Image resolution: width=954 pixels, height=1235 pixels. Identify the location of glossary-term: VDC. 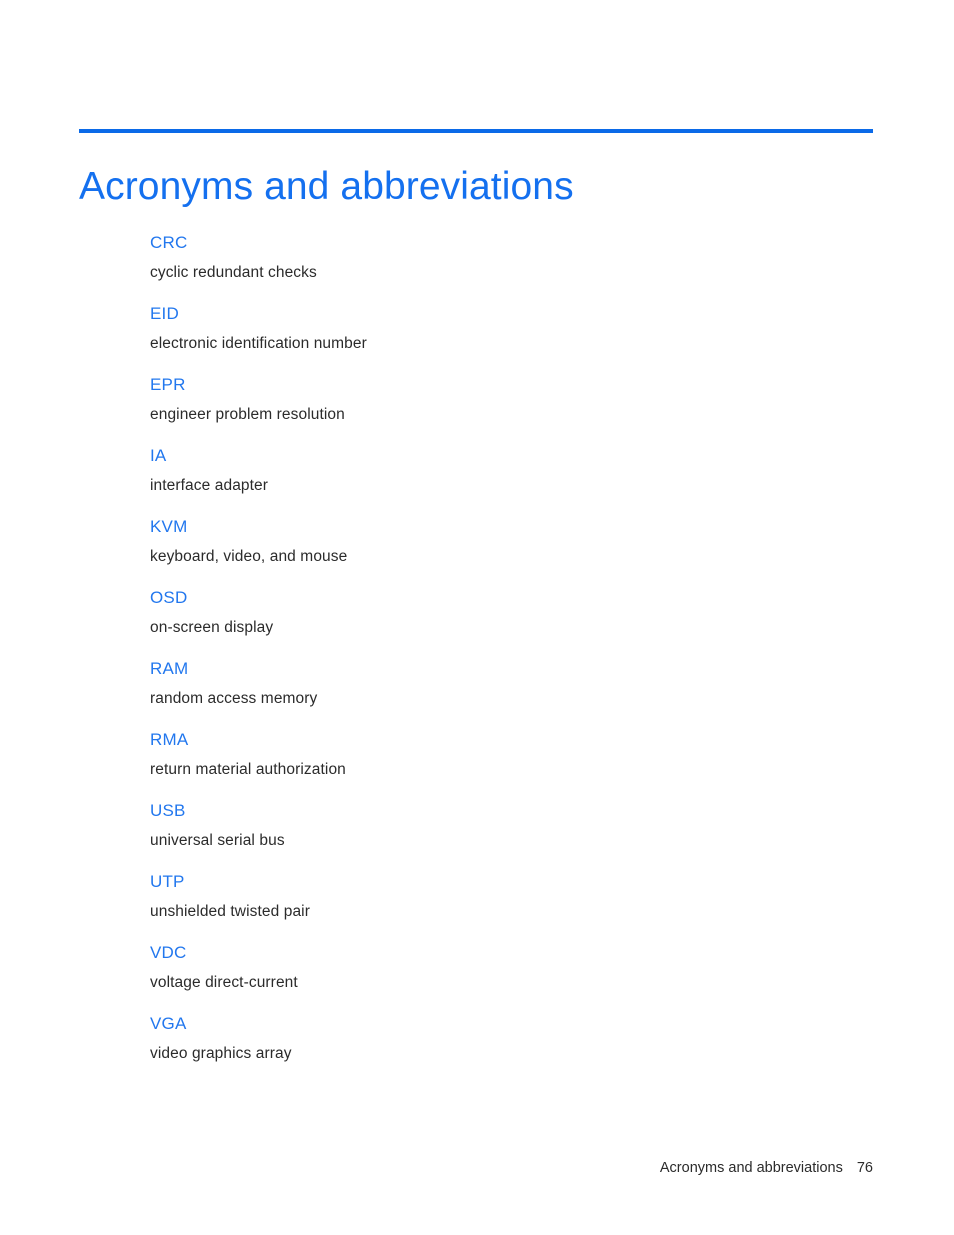
(168, 952).